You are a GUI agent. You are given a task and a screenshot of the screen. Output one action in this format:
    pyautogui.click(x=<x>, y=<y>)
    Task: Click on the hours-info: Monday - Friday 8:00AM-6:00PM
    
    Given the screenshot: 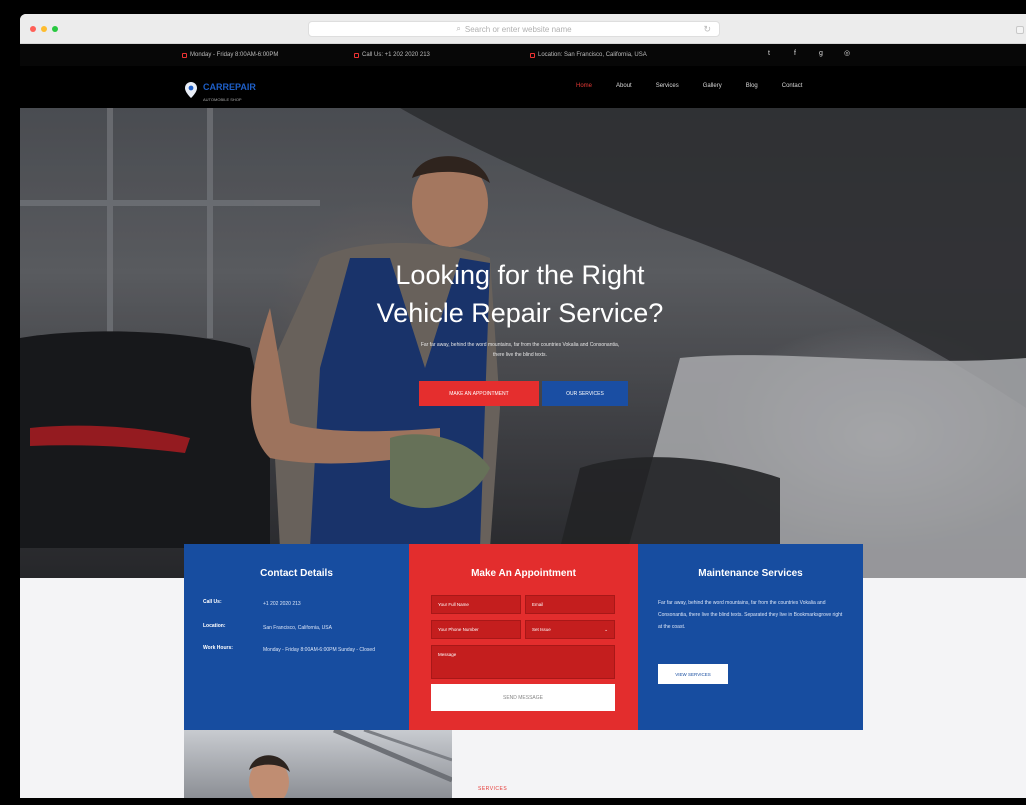 What is the action you would take?
    pyautogui.click(x=230, y=55)
    